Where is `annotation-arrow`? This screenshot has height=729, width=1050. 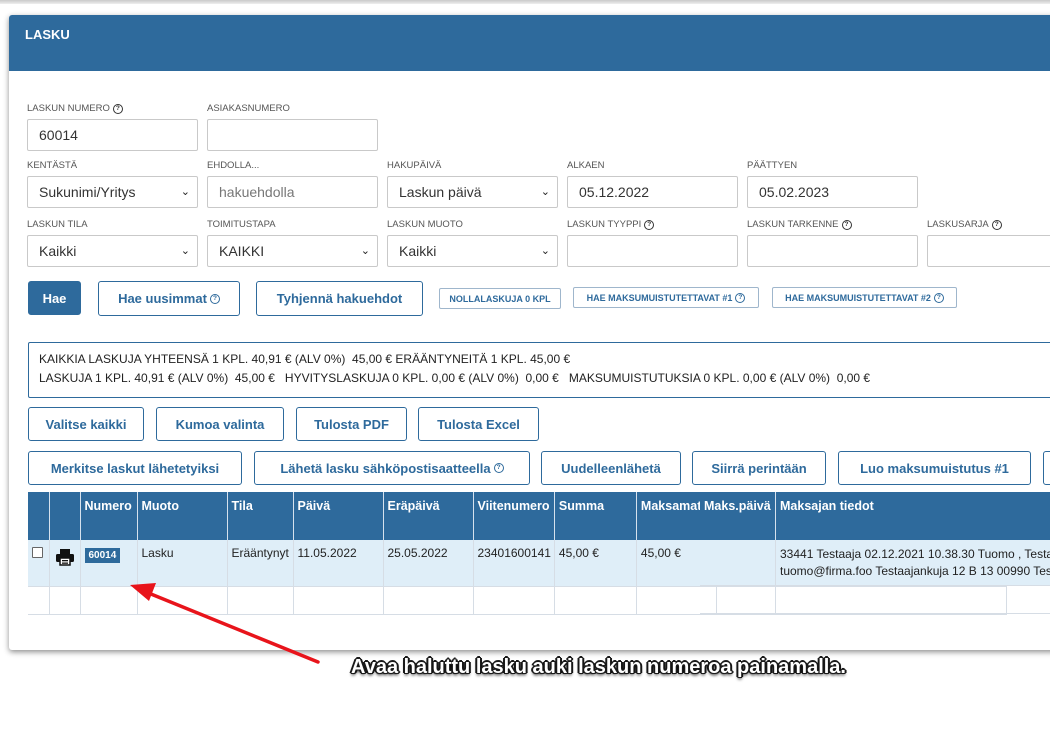 annotation-arrow is located at coordinates (225, 623).